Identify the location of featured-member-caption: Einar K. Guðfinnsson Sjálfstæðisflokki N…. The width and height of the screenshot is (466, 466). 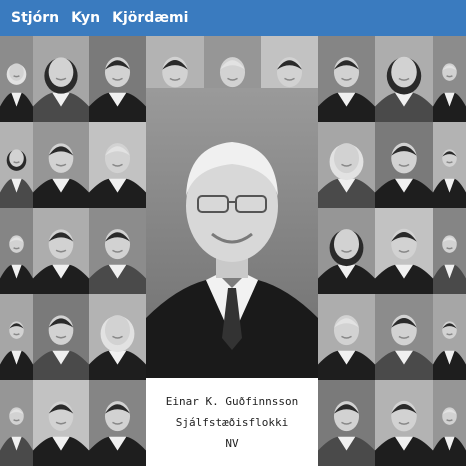
(232, 422).